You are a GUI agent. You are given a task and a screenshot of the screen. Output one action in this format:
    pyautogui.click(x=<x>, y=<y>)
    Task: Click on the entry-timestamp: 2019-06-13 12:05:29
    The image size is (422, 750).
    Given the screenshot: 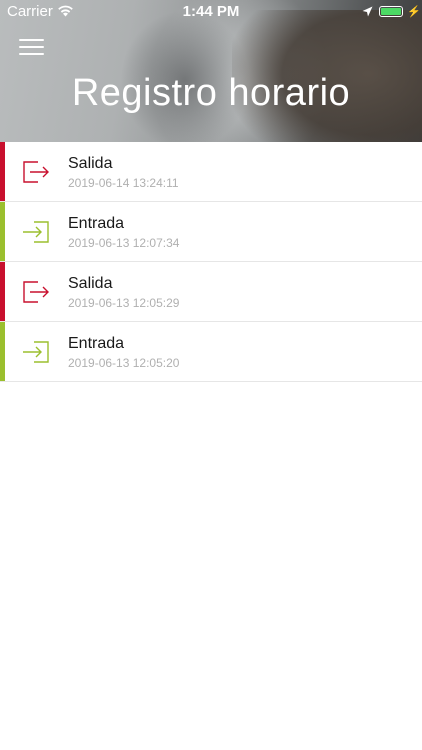 What is the action you would take?
    pyautogui.click(x=124, y=303)
    